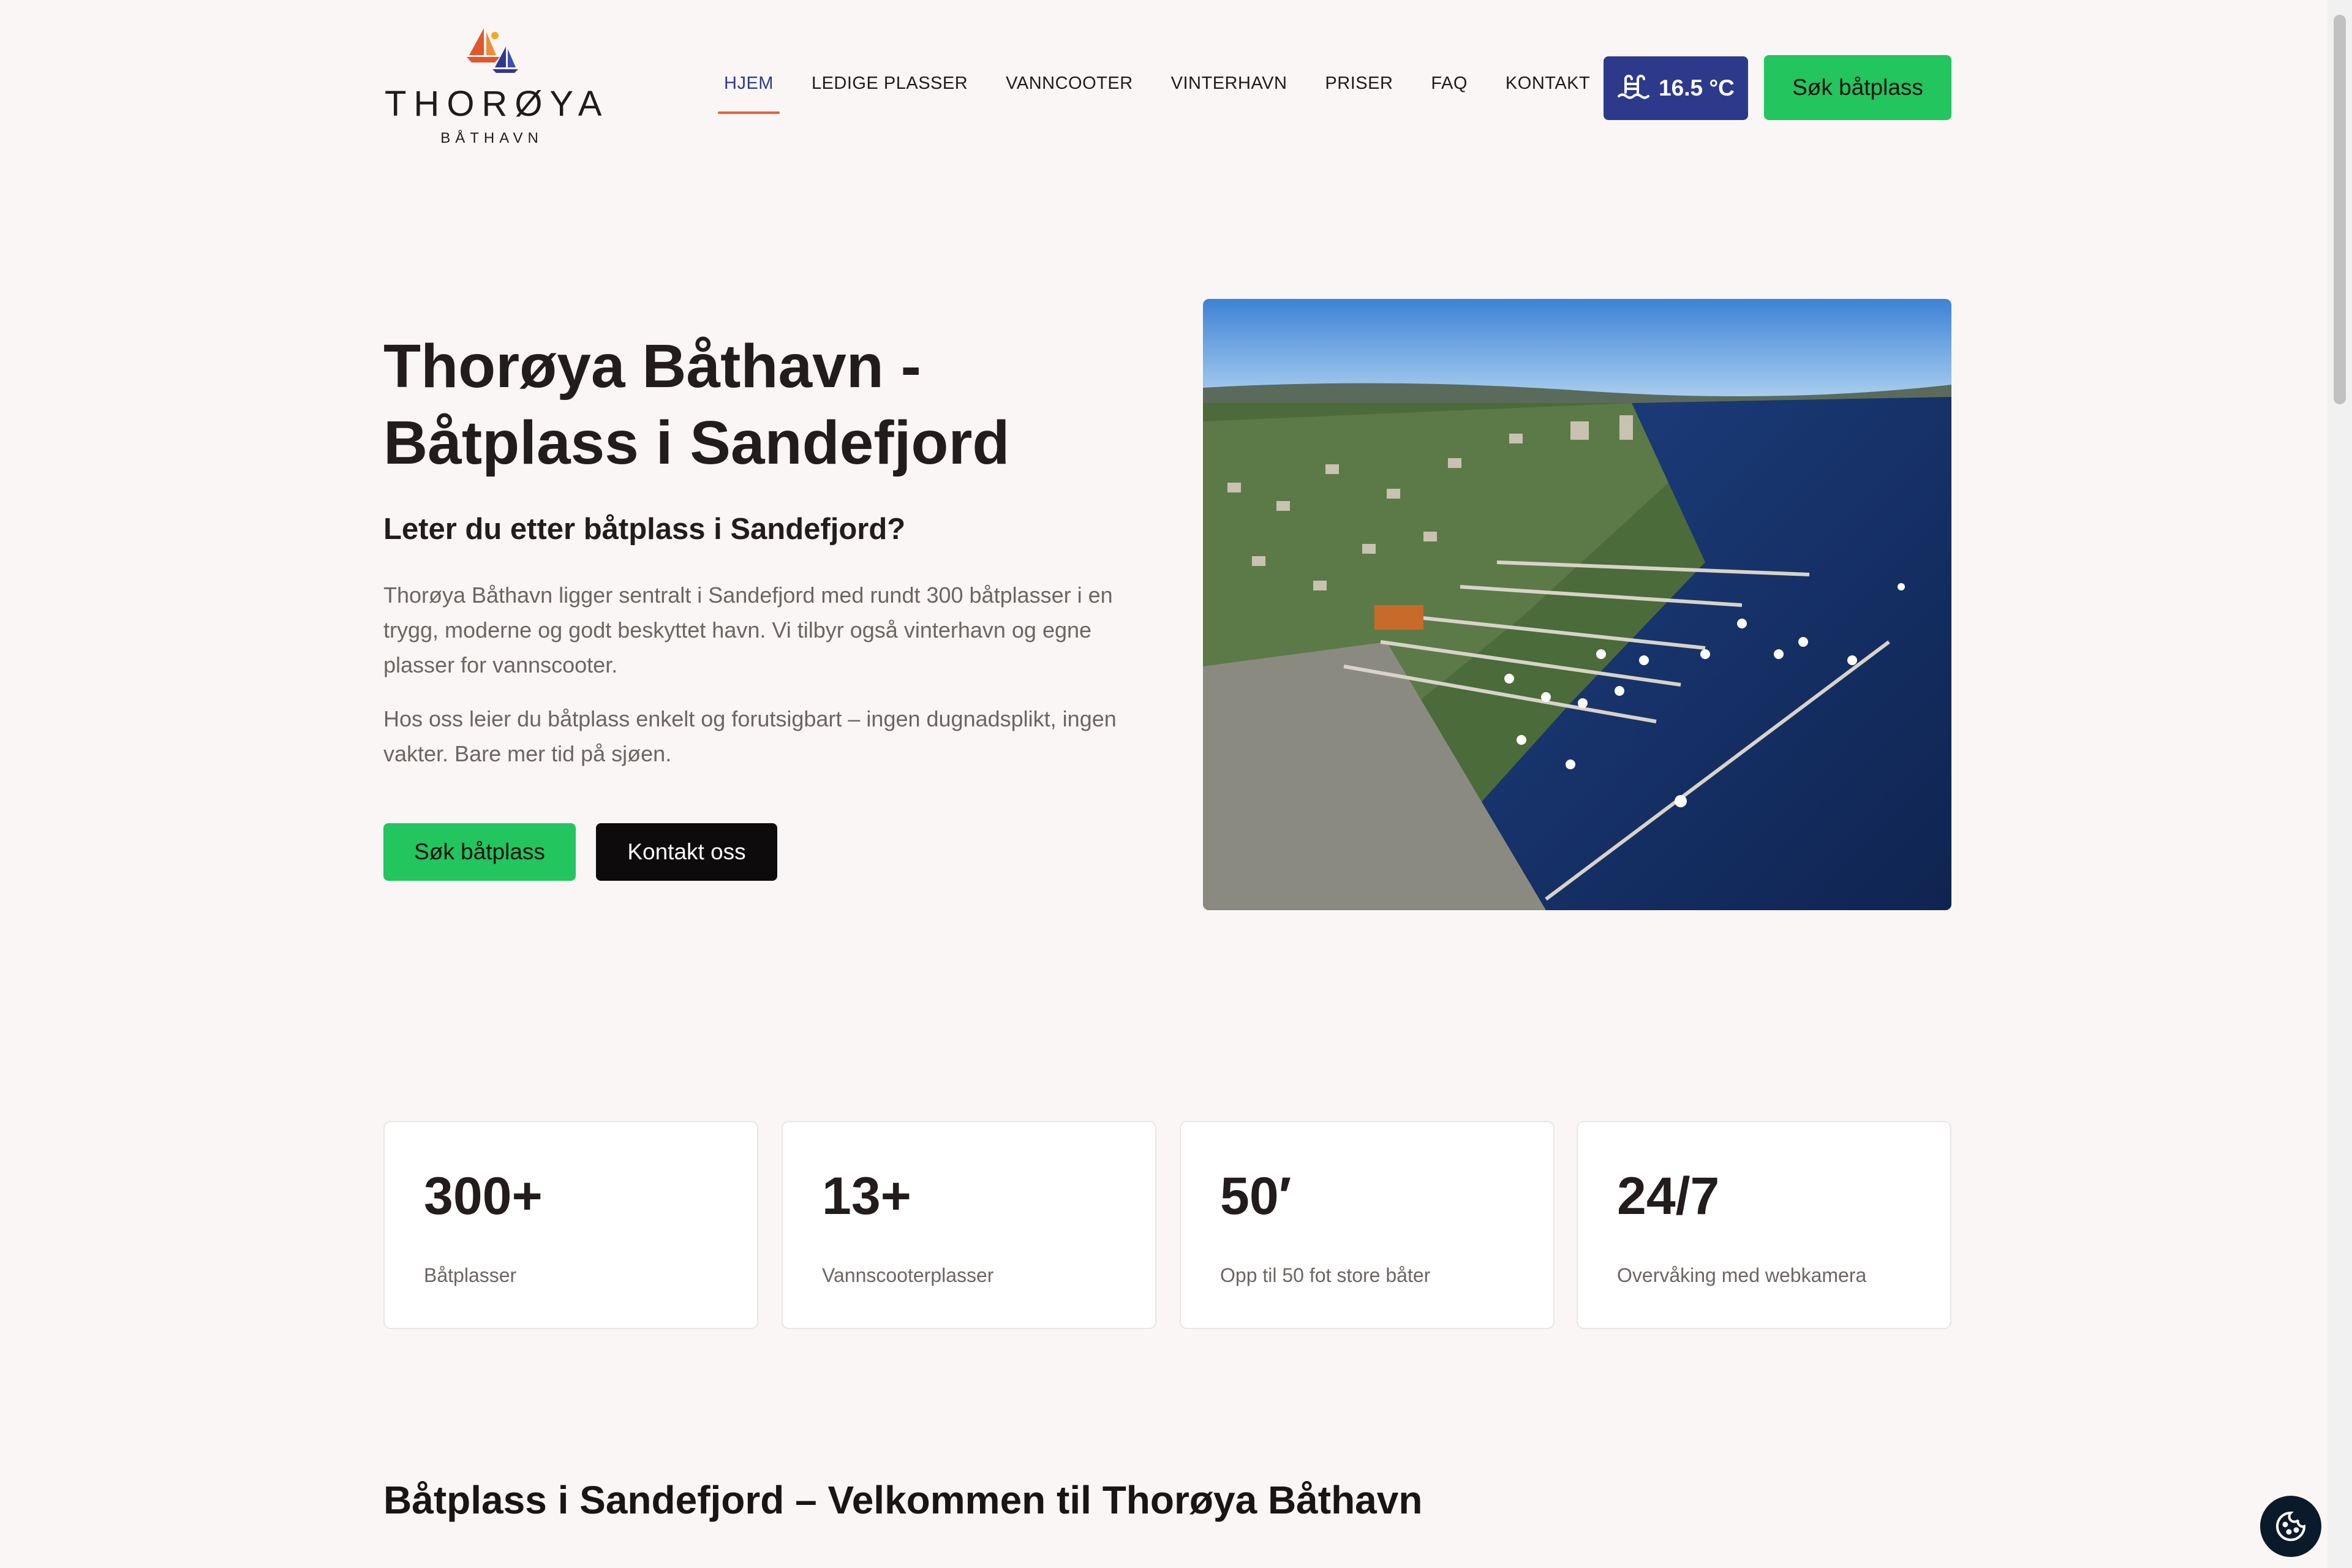 The image size is (2352, 1568). Describe the element at coordinates (1359, 84) in the screenshot. I see `nav-item-label: PRISER` at that location.